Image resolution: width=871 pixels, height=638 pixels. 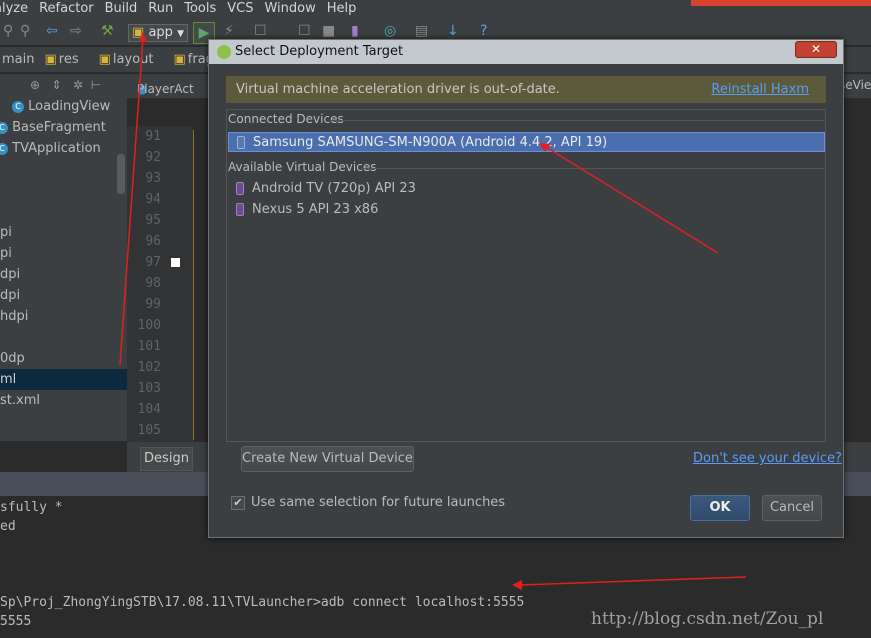 I want to click on stop-icon: ■, so click(x=328, y=31).